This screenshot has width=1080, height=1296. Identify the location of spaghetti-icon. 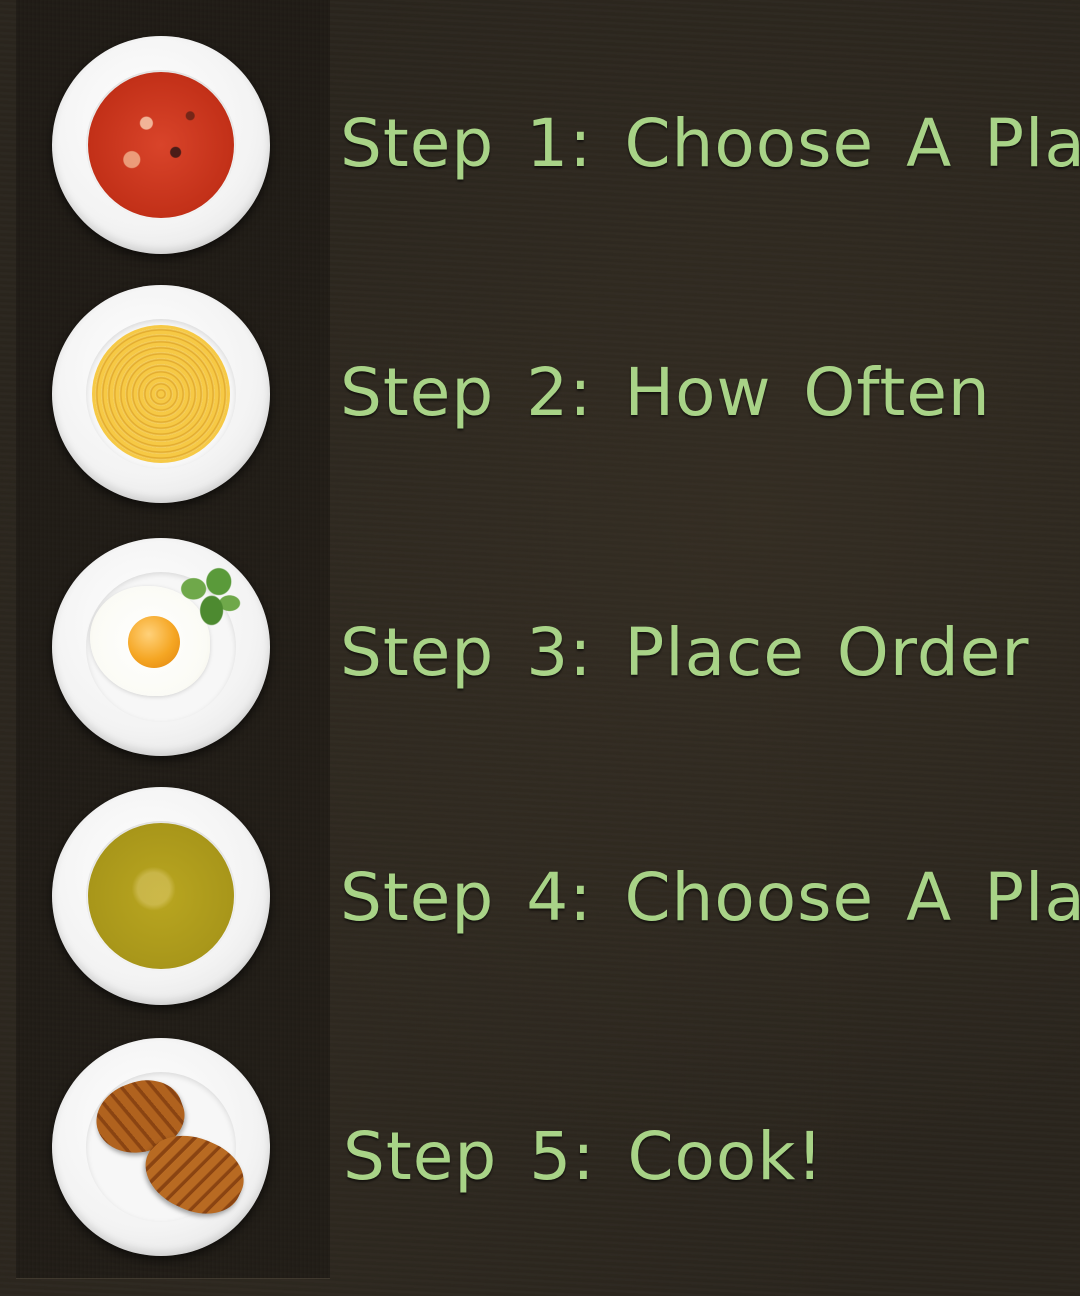
(161, 394).